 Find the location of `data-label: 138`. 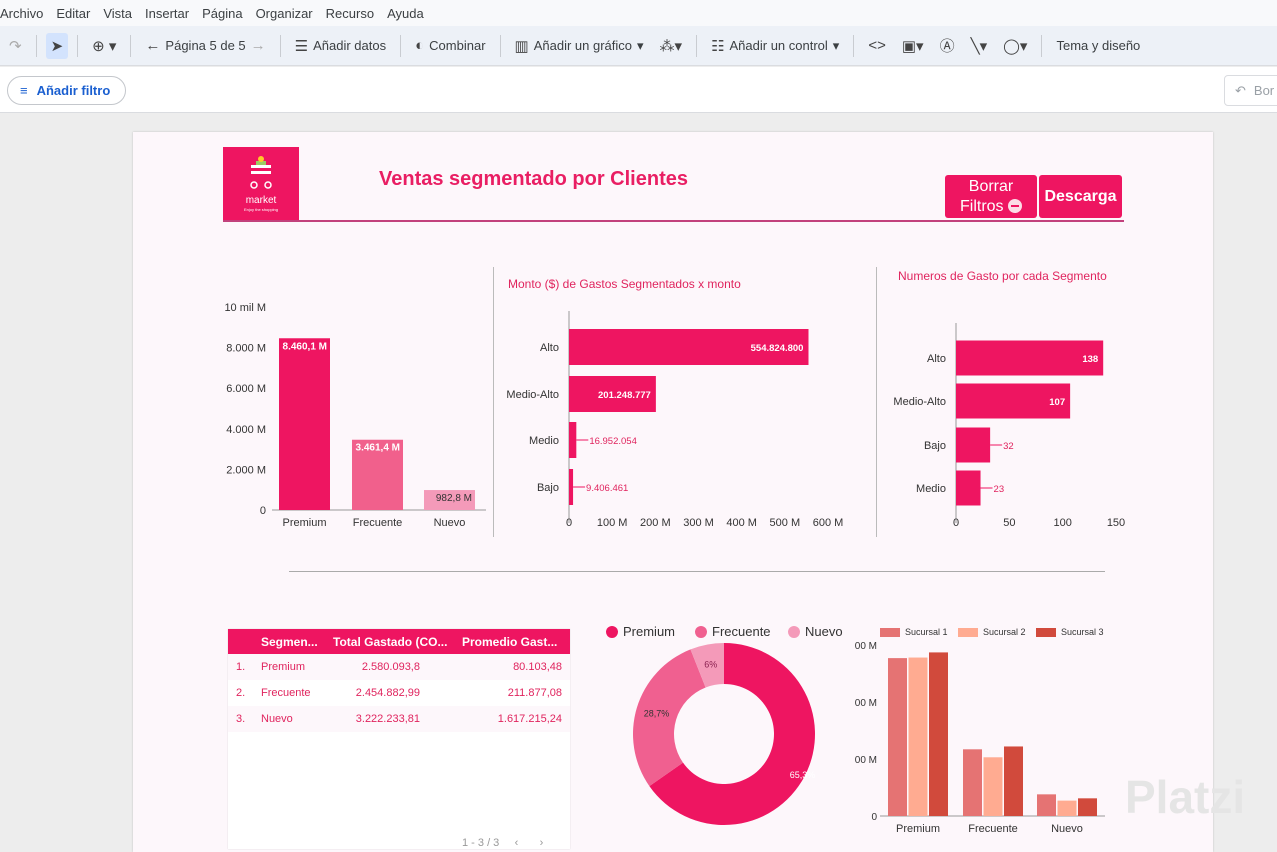

data-label: 138 is located at coordinates (1090, 359).